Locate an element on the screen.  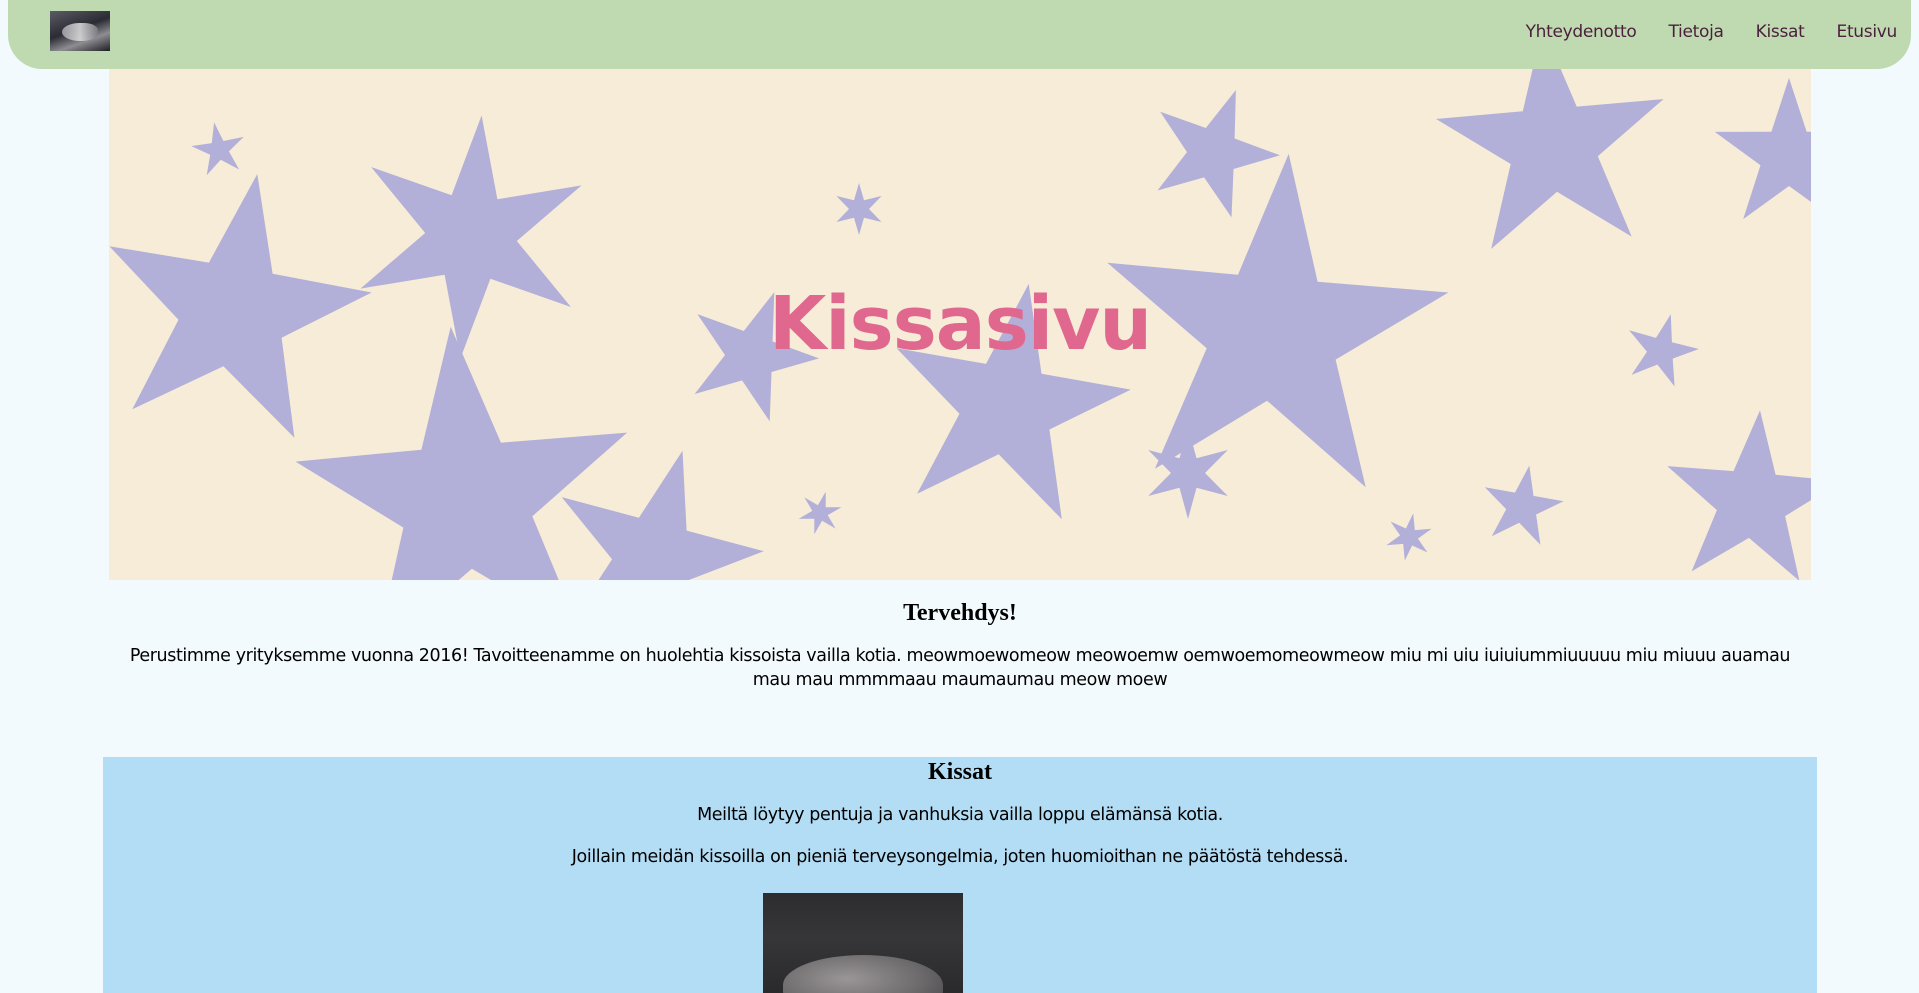
nav-link-yhteydenotto: Yhteydenotto is located at coordinates (1581, 32).